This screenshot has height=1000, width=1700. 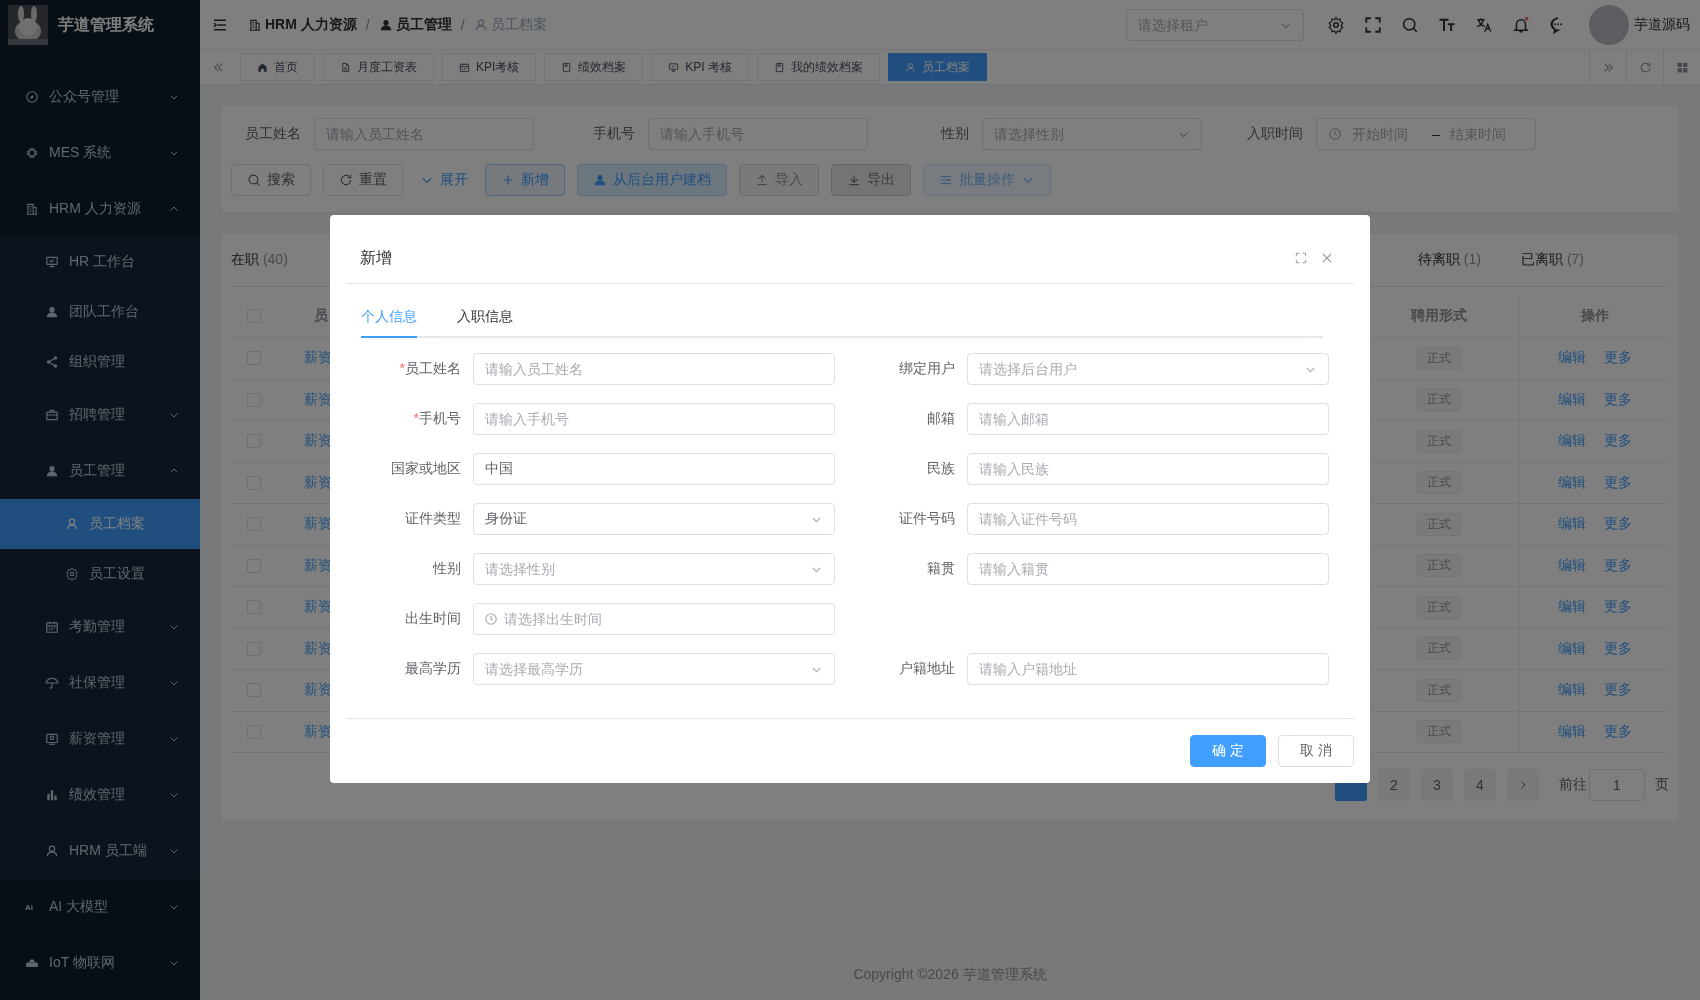 I want to click on action-button: 搜索, so click(x=271, y=180).